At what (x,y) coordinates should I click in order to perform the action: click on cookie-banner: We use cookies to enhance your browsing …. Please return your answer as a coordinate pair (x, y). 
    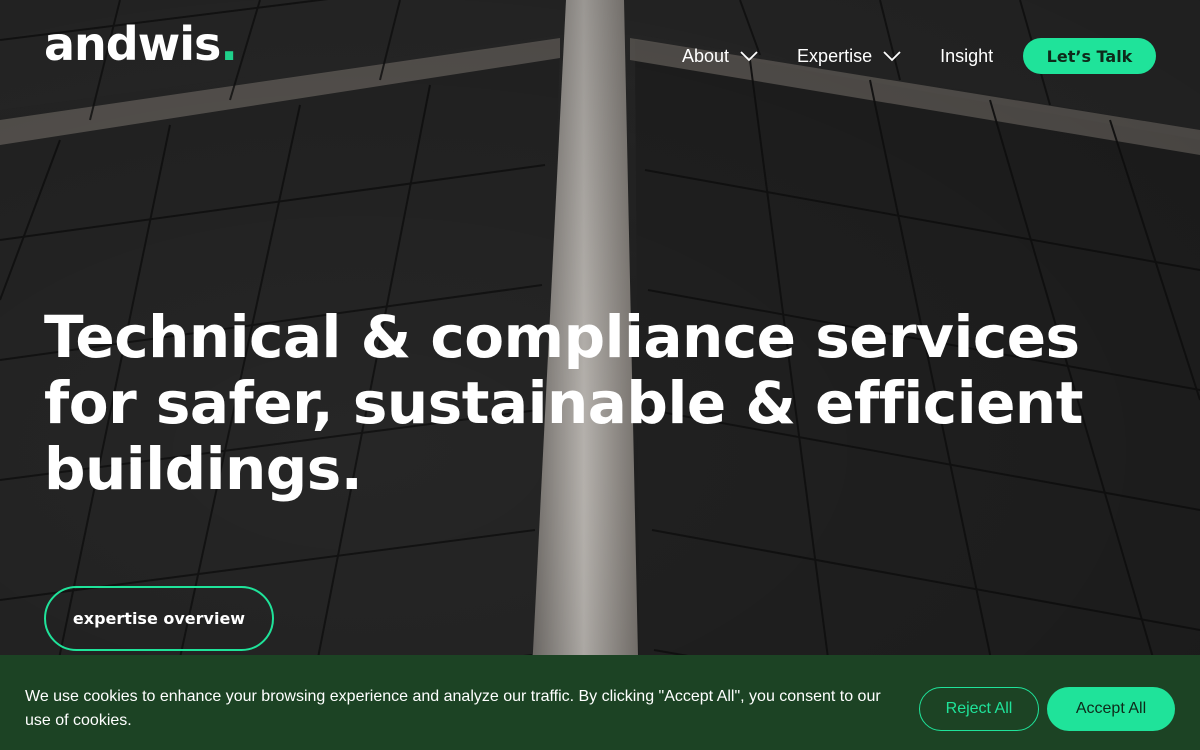
    Looking at the image, I should click on (600, 702).